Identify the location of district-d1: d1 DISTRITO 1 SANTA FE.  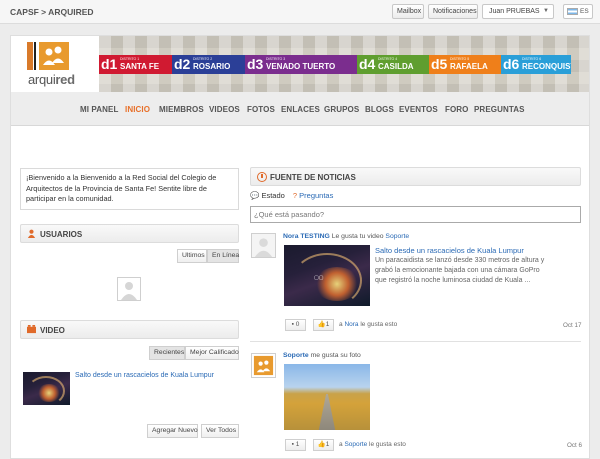
(135, 64).